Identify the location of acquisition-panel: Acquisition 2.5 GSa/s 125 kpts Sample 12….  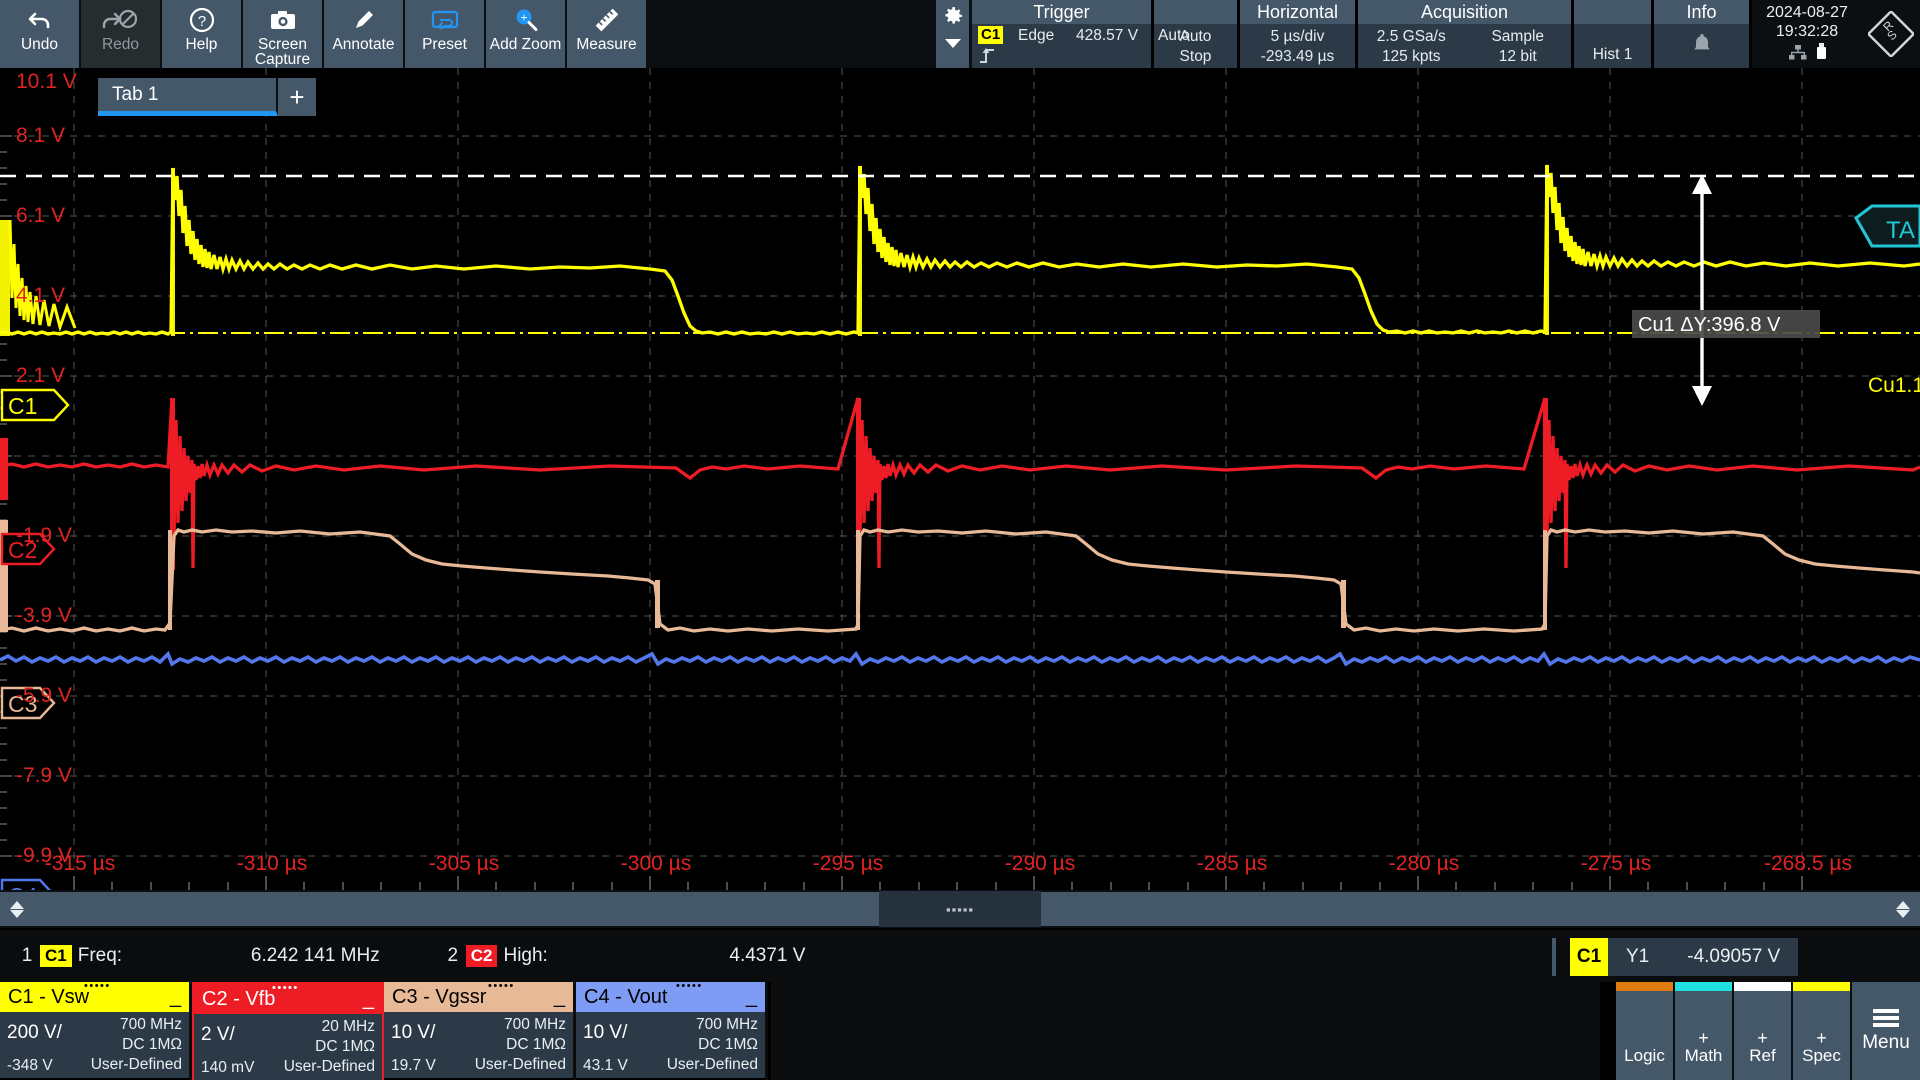
(1466, 34).